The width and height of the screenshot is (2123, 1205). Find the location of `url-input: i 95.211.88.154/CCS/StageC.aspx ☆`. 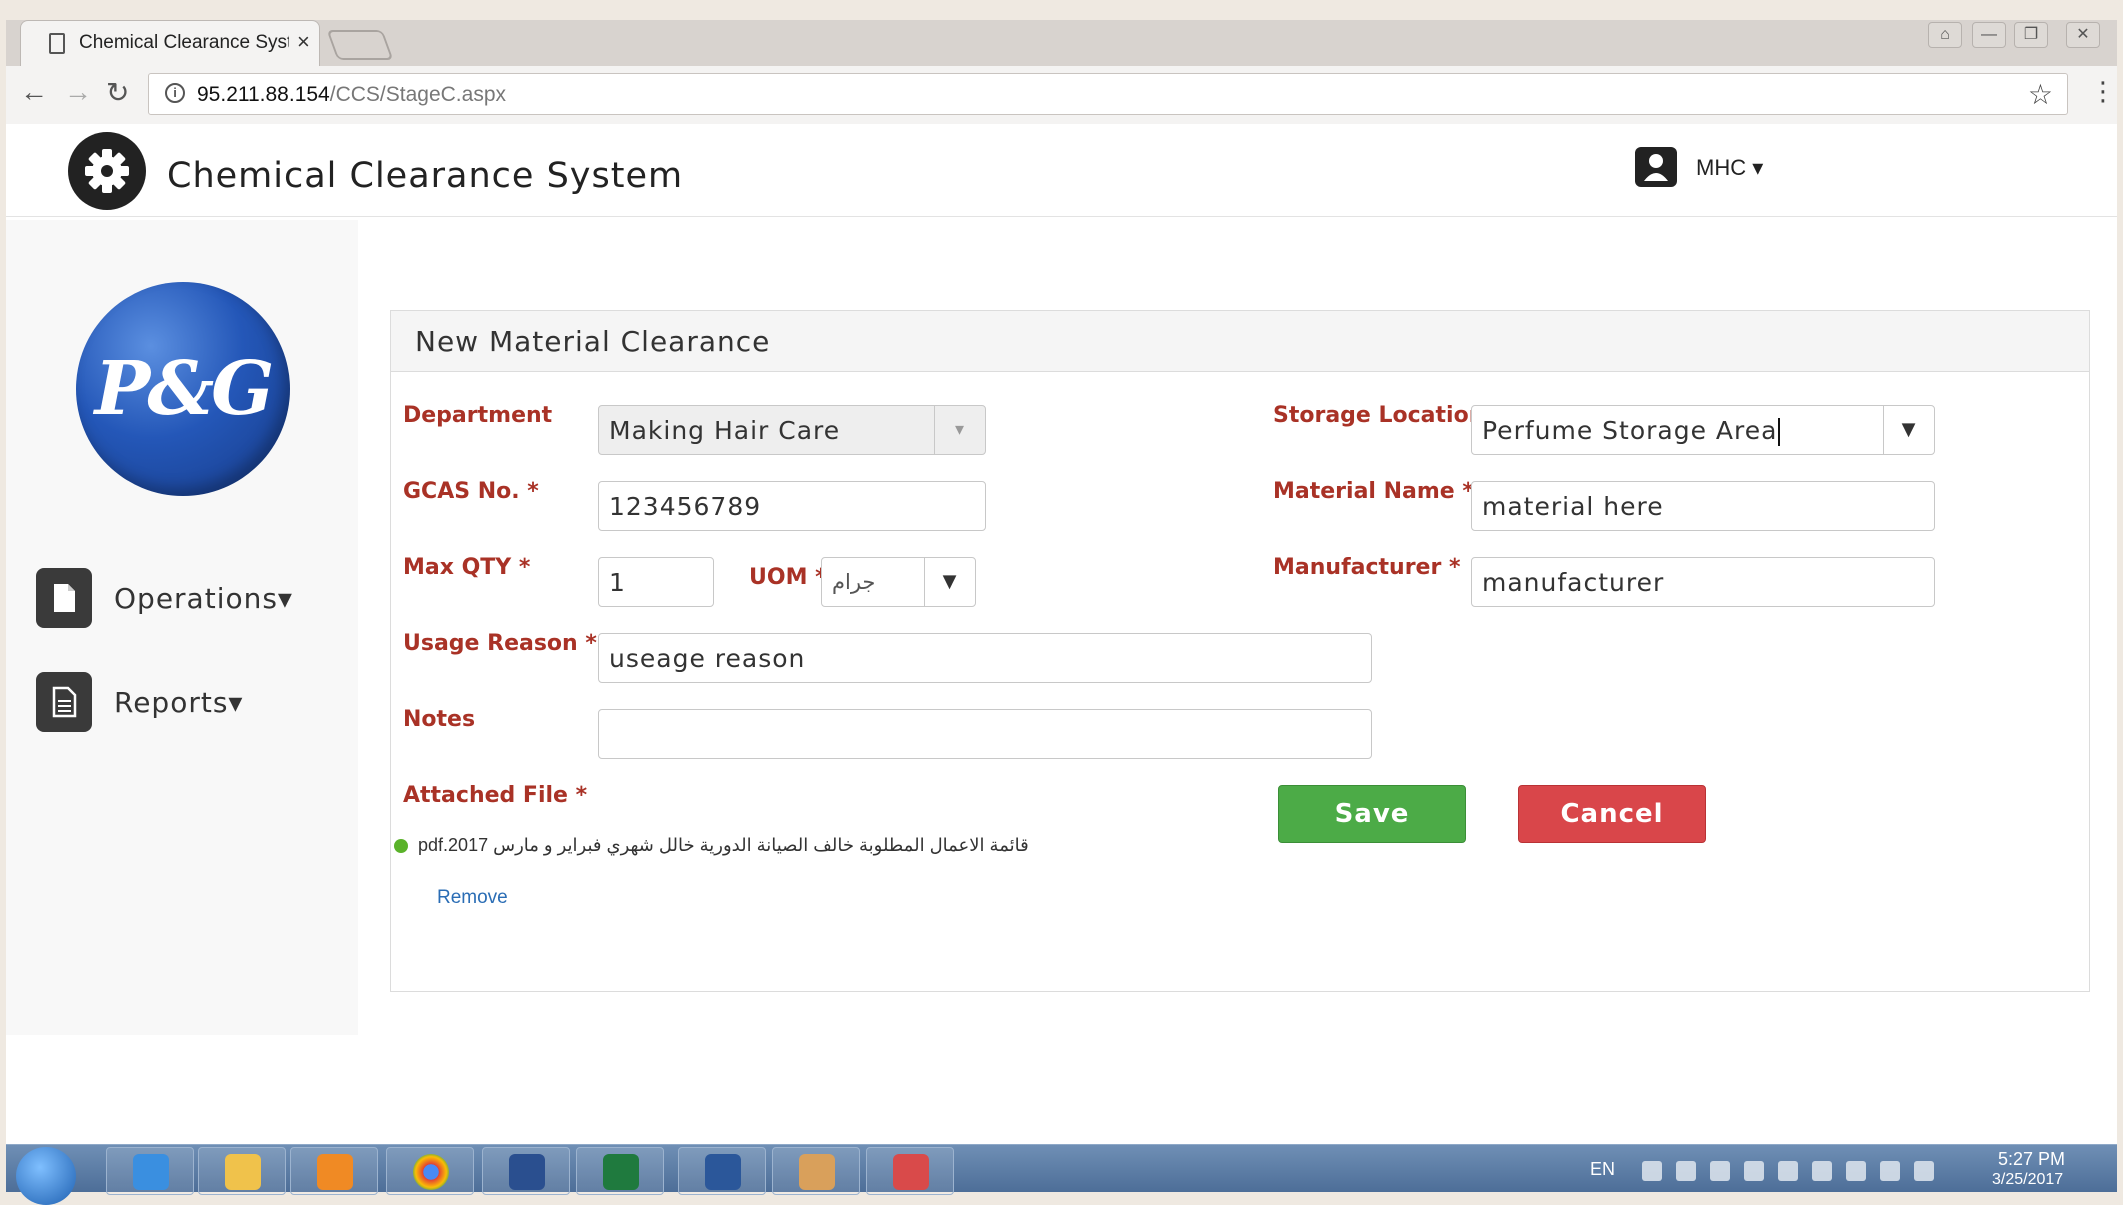

url-input: i 95.211.88.154/CCS/StageC.aspx ☆ is located at coordinates (1108, 94).